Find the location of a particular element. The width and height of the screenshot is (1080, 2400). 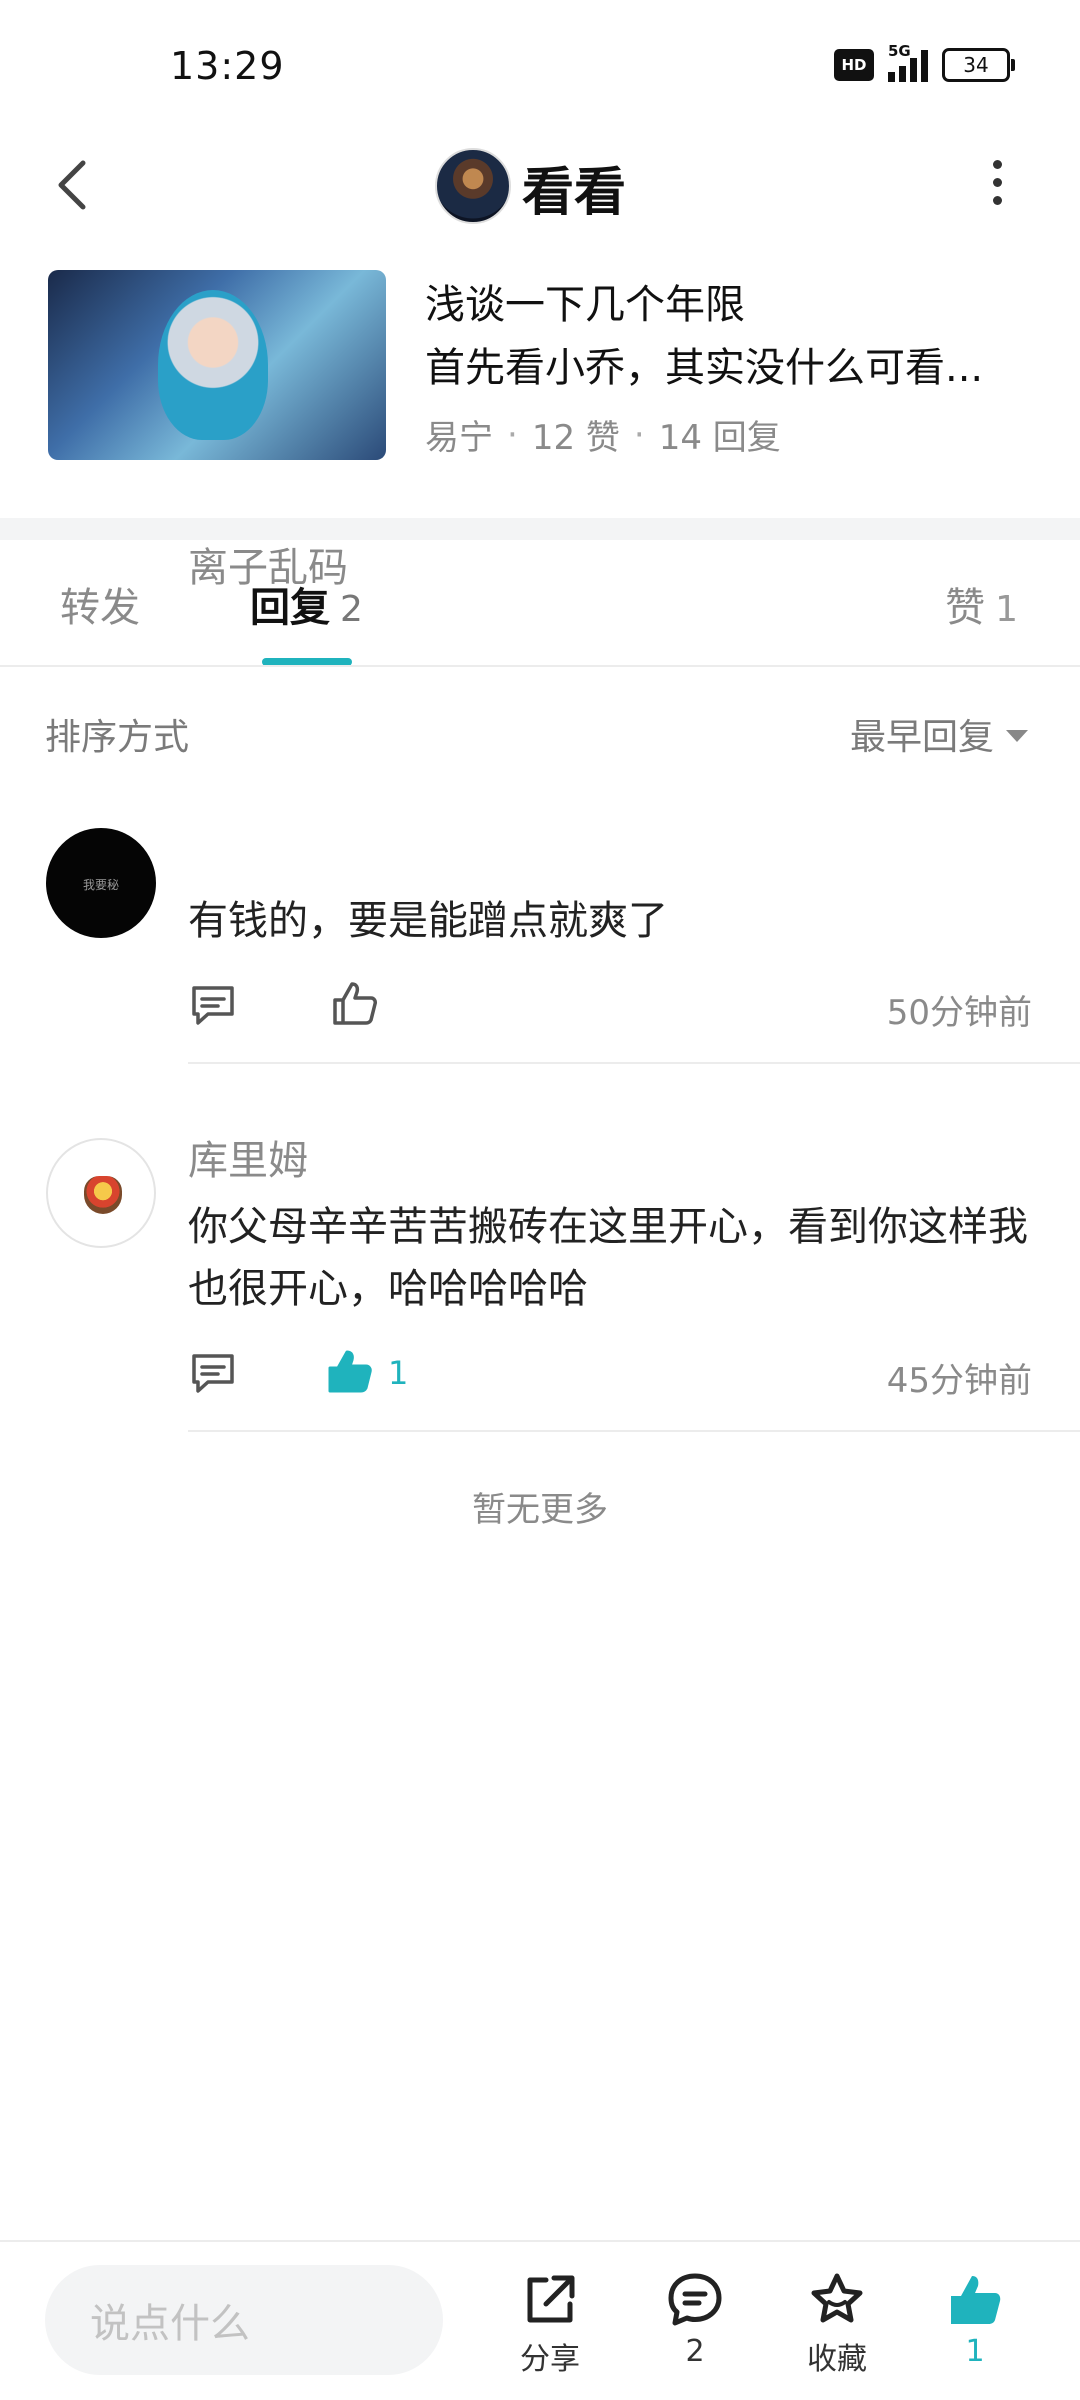

tab-like: 赞1 is located at coordinates (981, 604).